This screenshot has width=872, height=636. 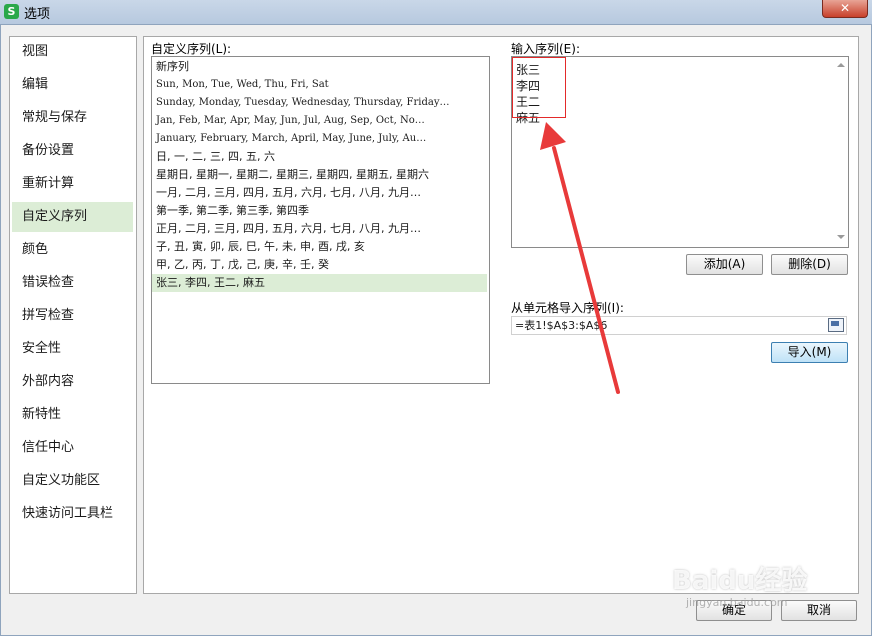 What do you see at coordinates (553, 136) in the screenshot?
I see `arrow-head-icon` at bounding box center [553, 136].